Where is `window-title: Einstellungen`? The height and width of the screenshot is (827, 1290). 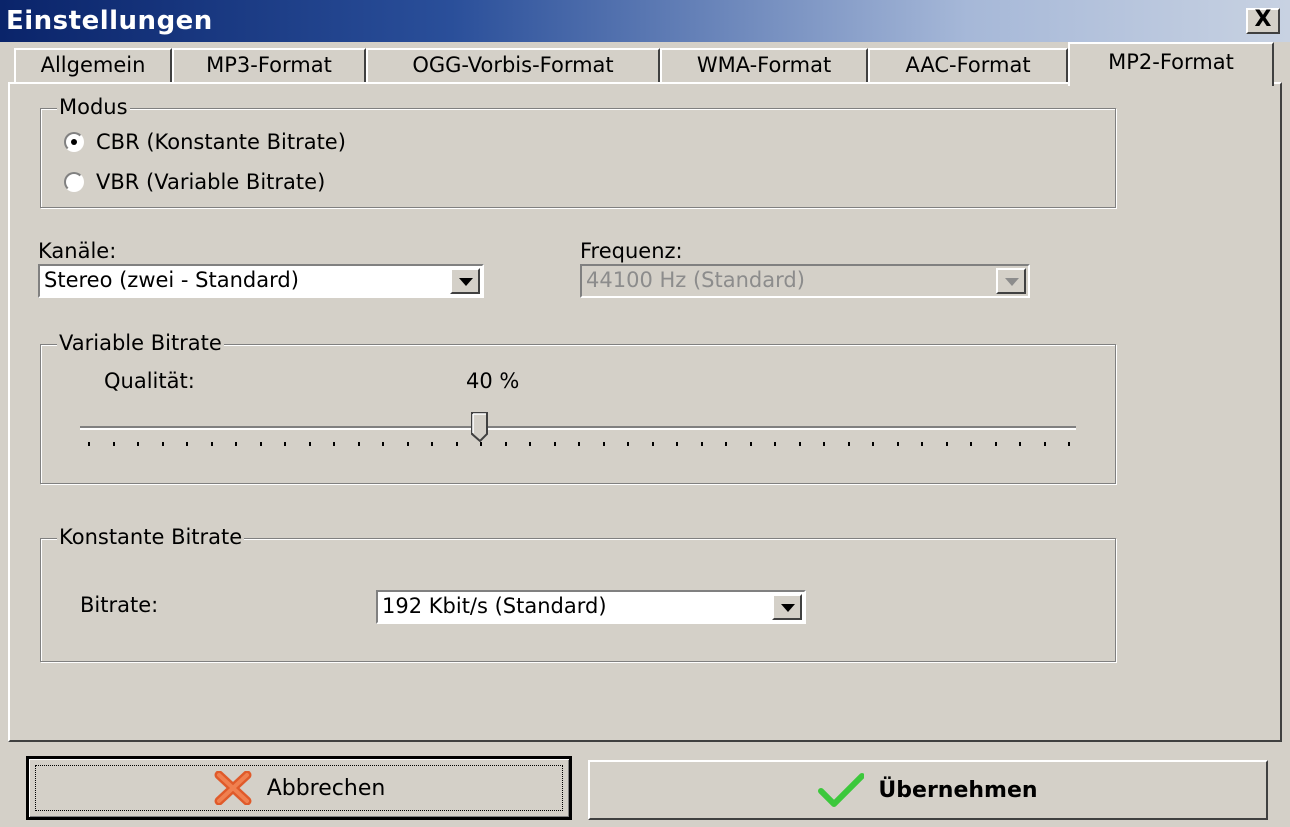 window-title: Einstellungen is located at coordinates (109, 21).